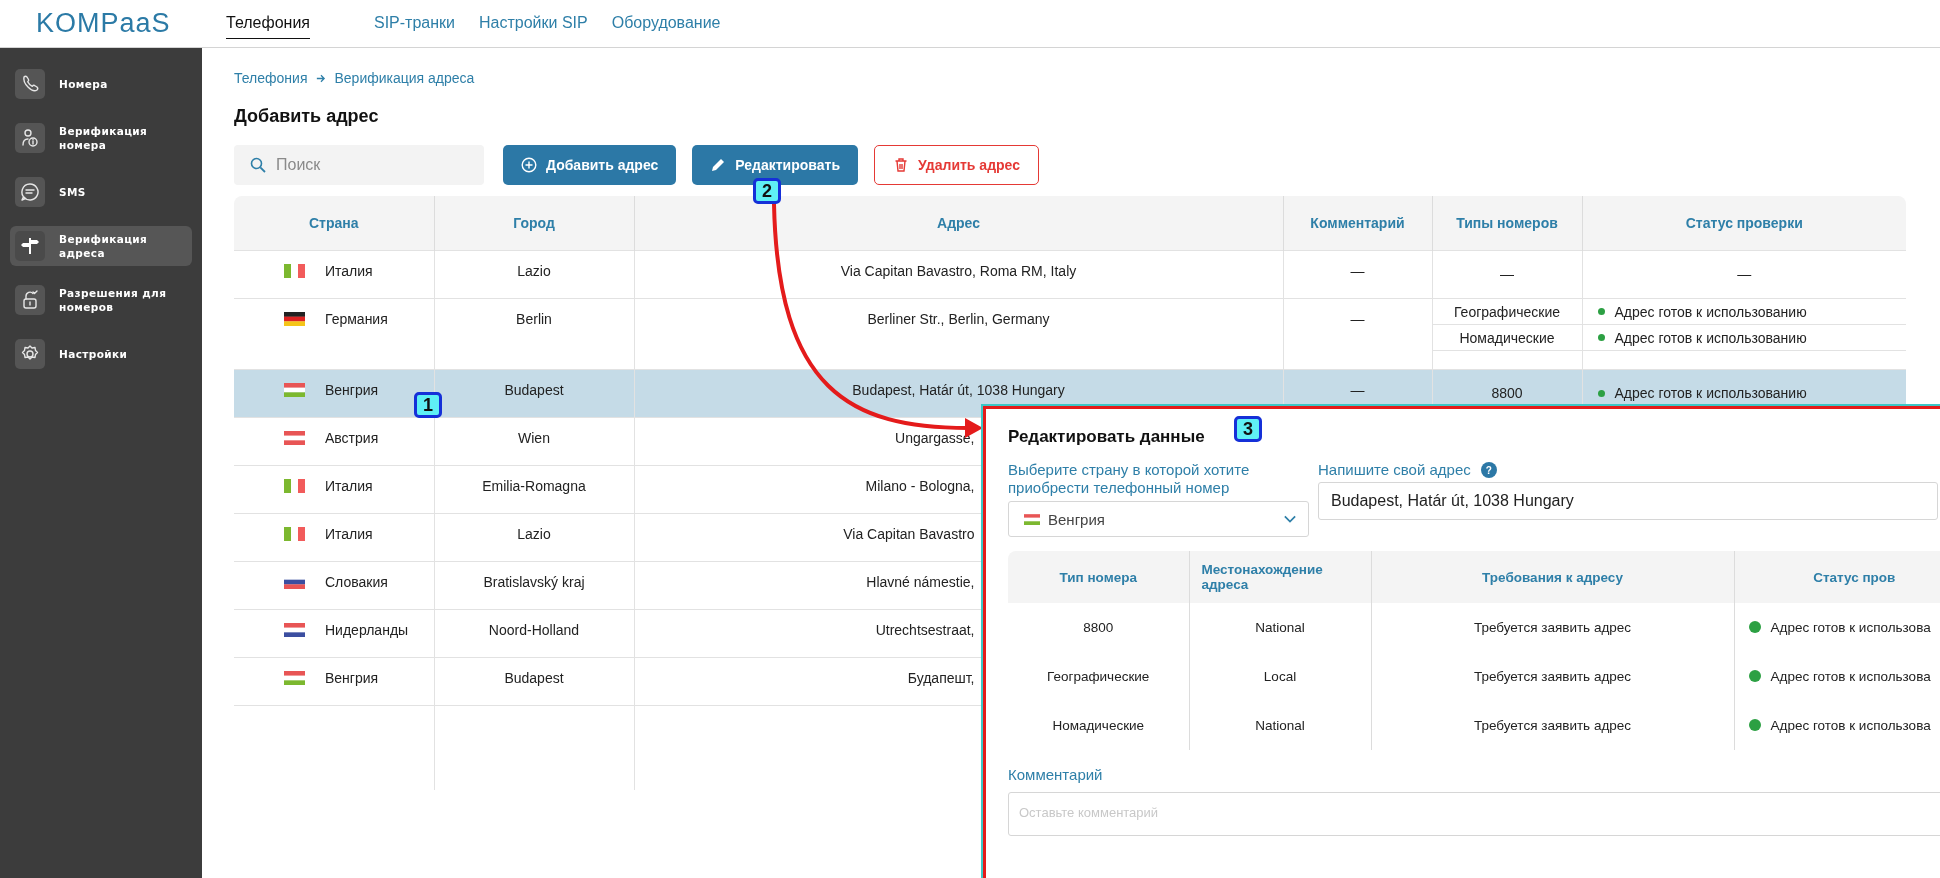 The height and width of the screenshot is (878, 1940). I want to click on column-header: Статус проверки, so click(1744, 223).